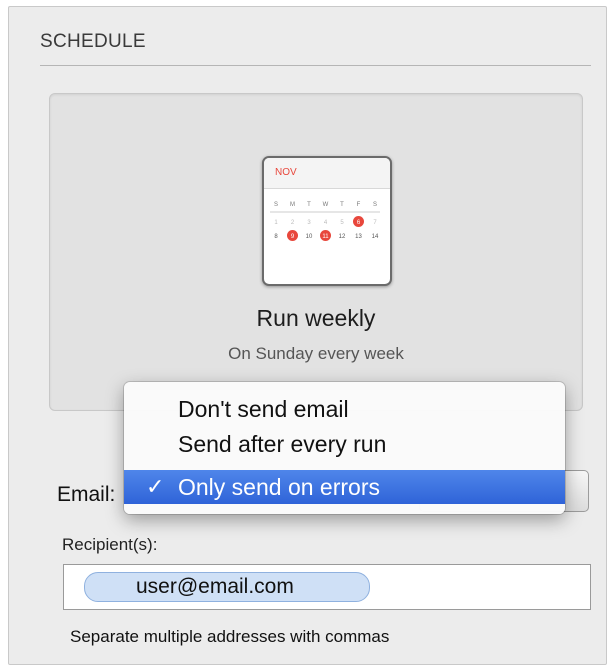 The image size is (614, 671). What do you see at coordinates (358, 237) in the screenshot?
I see `calendar-day: 13` at bounding box center [358, 237].